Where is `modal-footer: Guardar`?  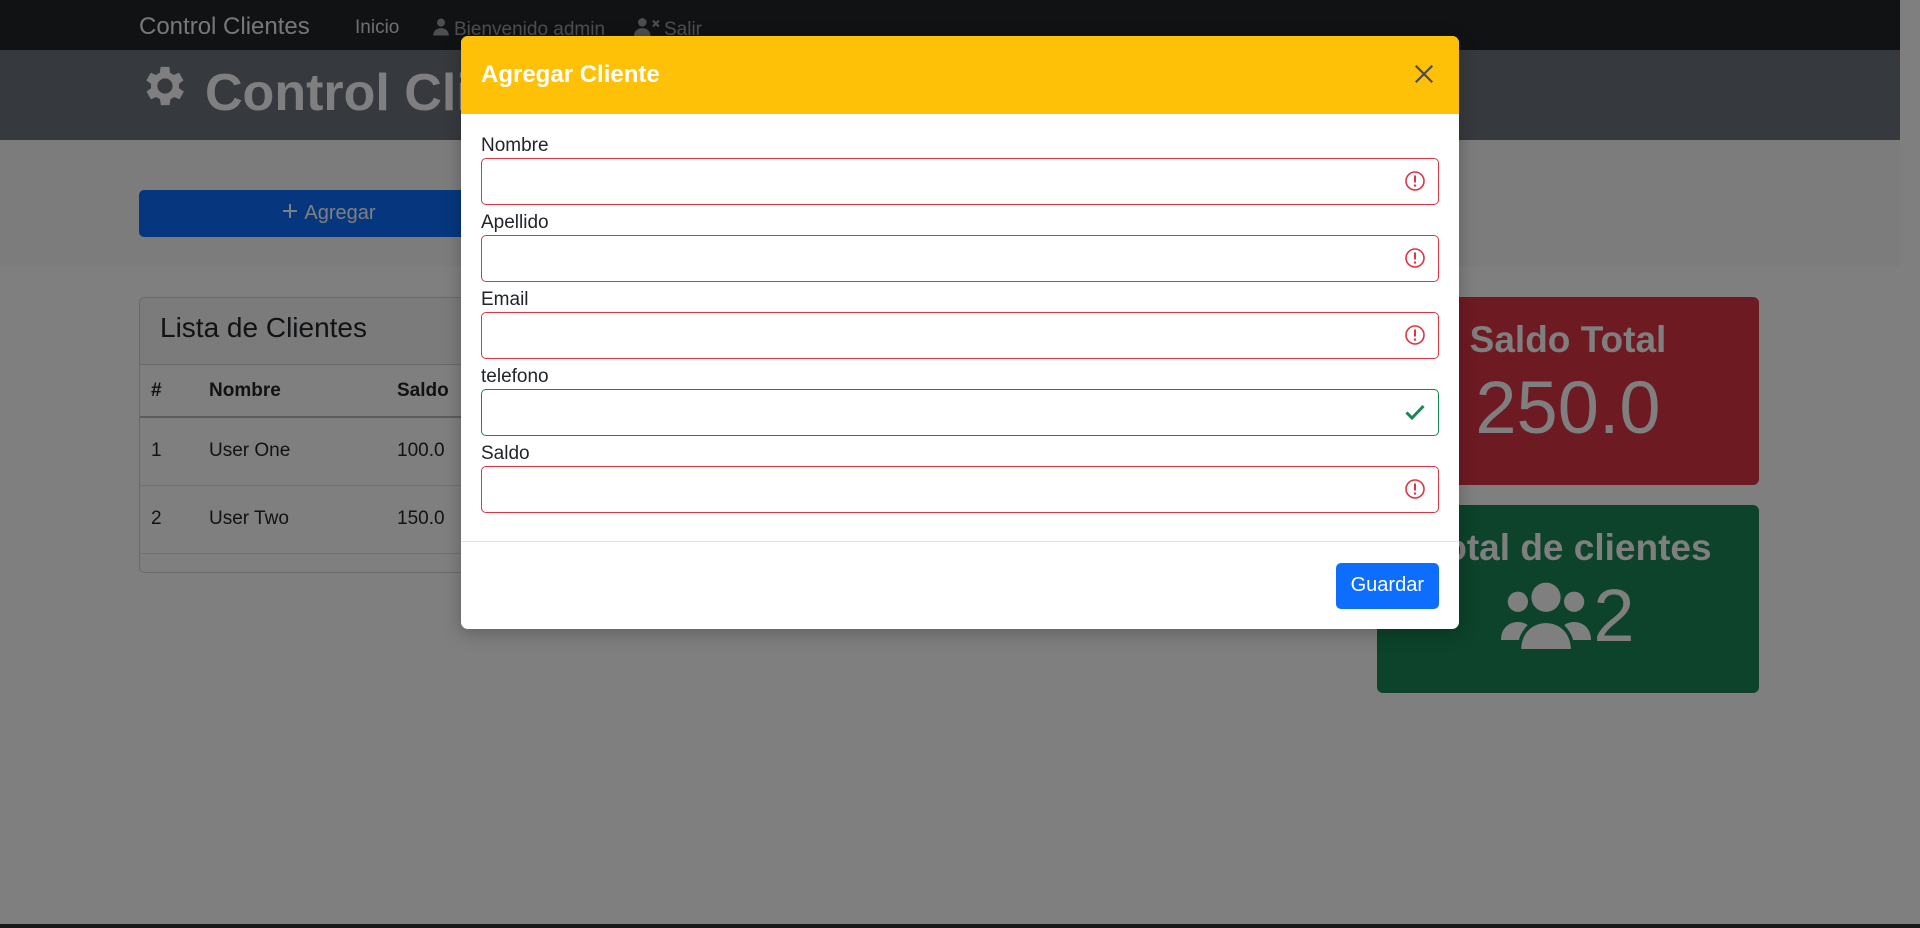 modal-footer: Guardar is located at coordinates (960, 585).